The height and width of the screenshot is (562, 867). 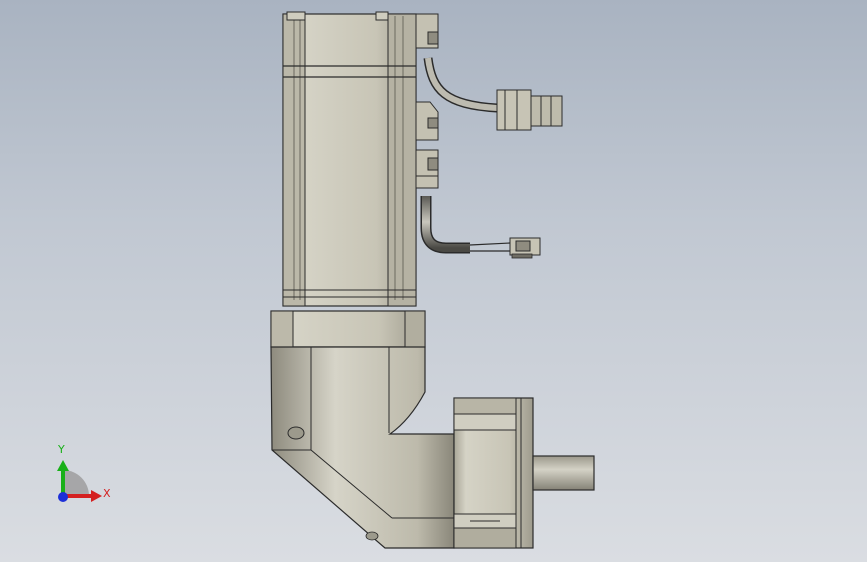 What do you see at coordinates (107, 493) in the screenshot?
I see `x-axis-label: X` at bounding box center [107, 493].